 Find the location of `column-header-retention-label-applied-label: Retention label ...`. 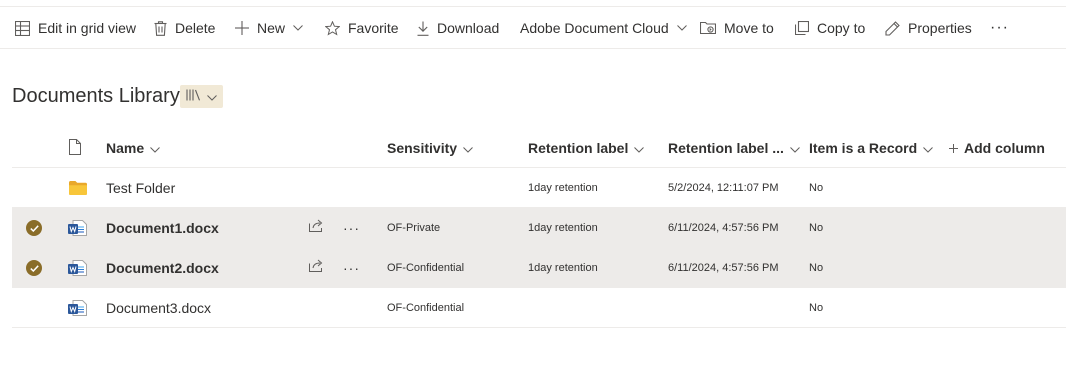

column-header-retention-label-applied-label: Retention label ... is located at coordinates (726, 148).